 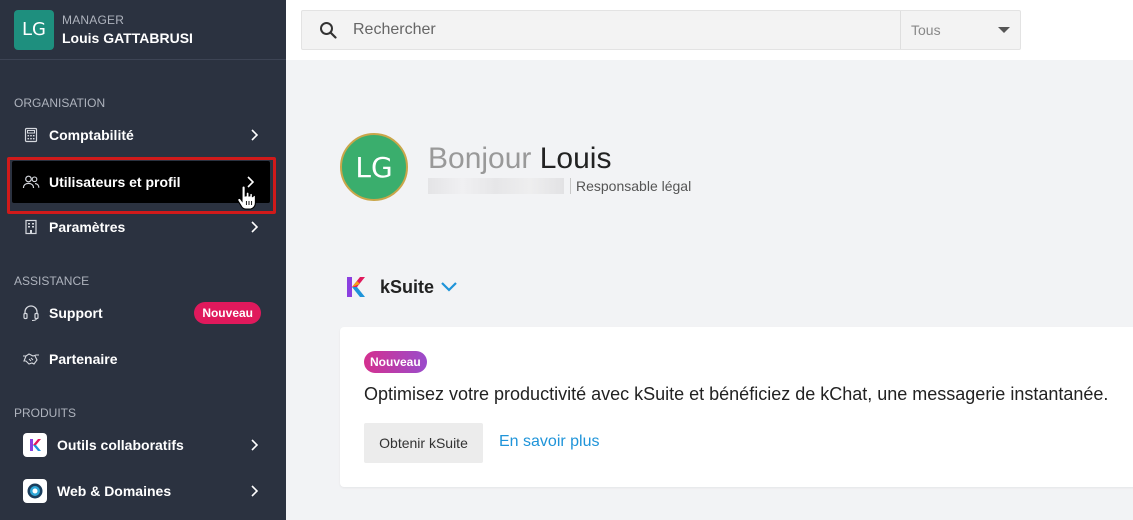 I want to click on profile-header: LG MANAGER Louis GATTABRUSI, so click(x=143, y=30).